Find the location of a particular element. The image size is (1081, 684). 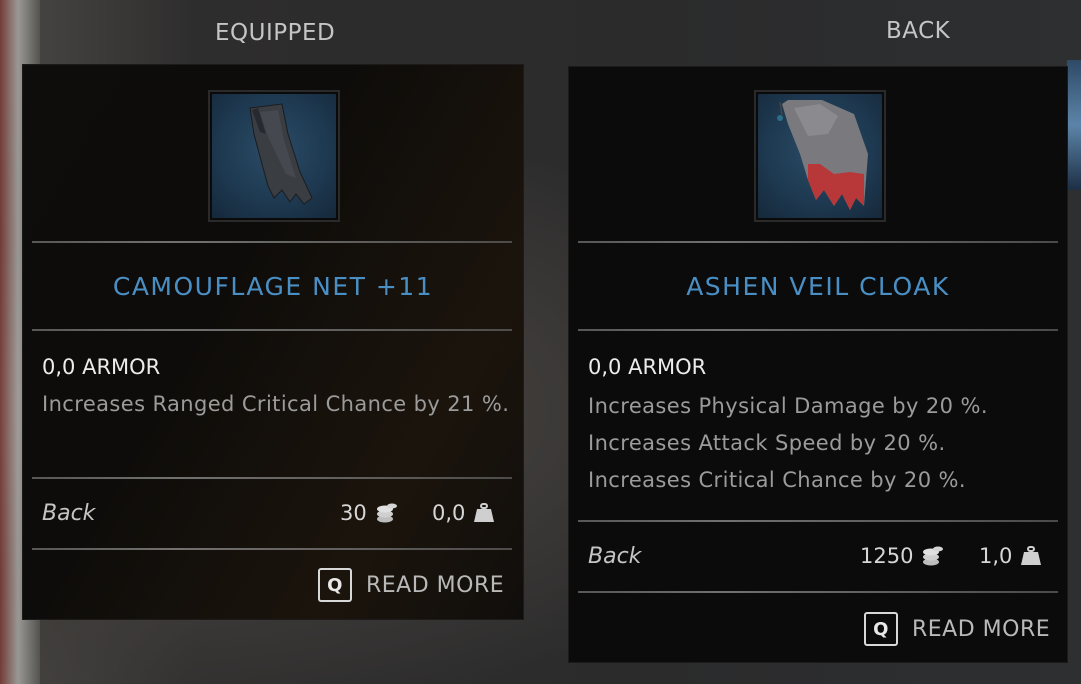

item-weight: 0,0 is located at coordinates (463, 513).